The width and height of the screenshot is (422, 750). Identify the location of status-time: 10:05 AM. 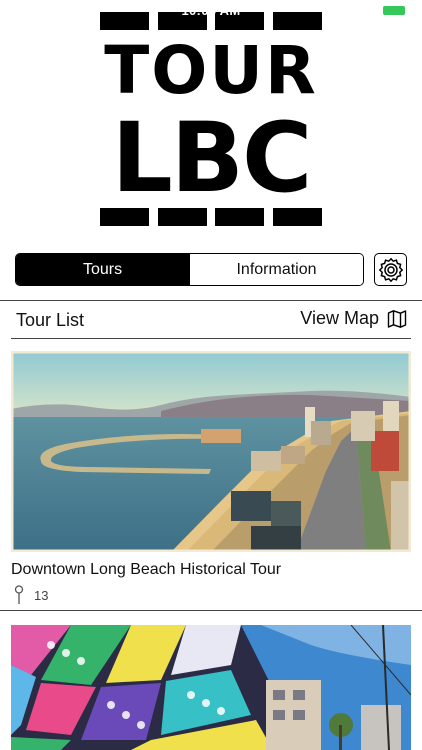
(211, 10).